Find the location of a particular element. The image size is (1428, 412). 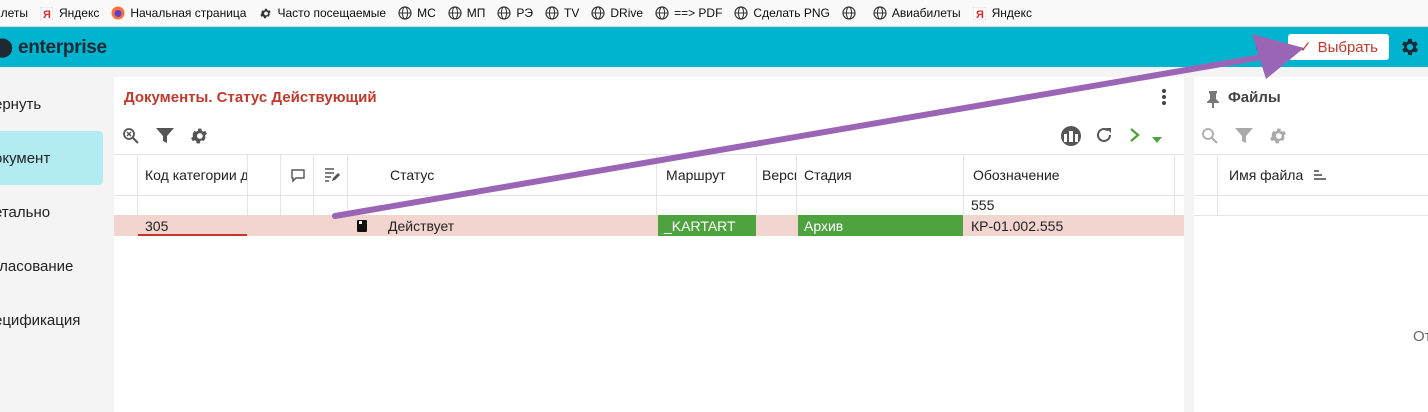

logo-mark-icon: ⬤ is located at coordinates (6, 47).